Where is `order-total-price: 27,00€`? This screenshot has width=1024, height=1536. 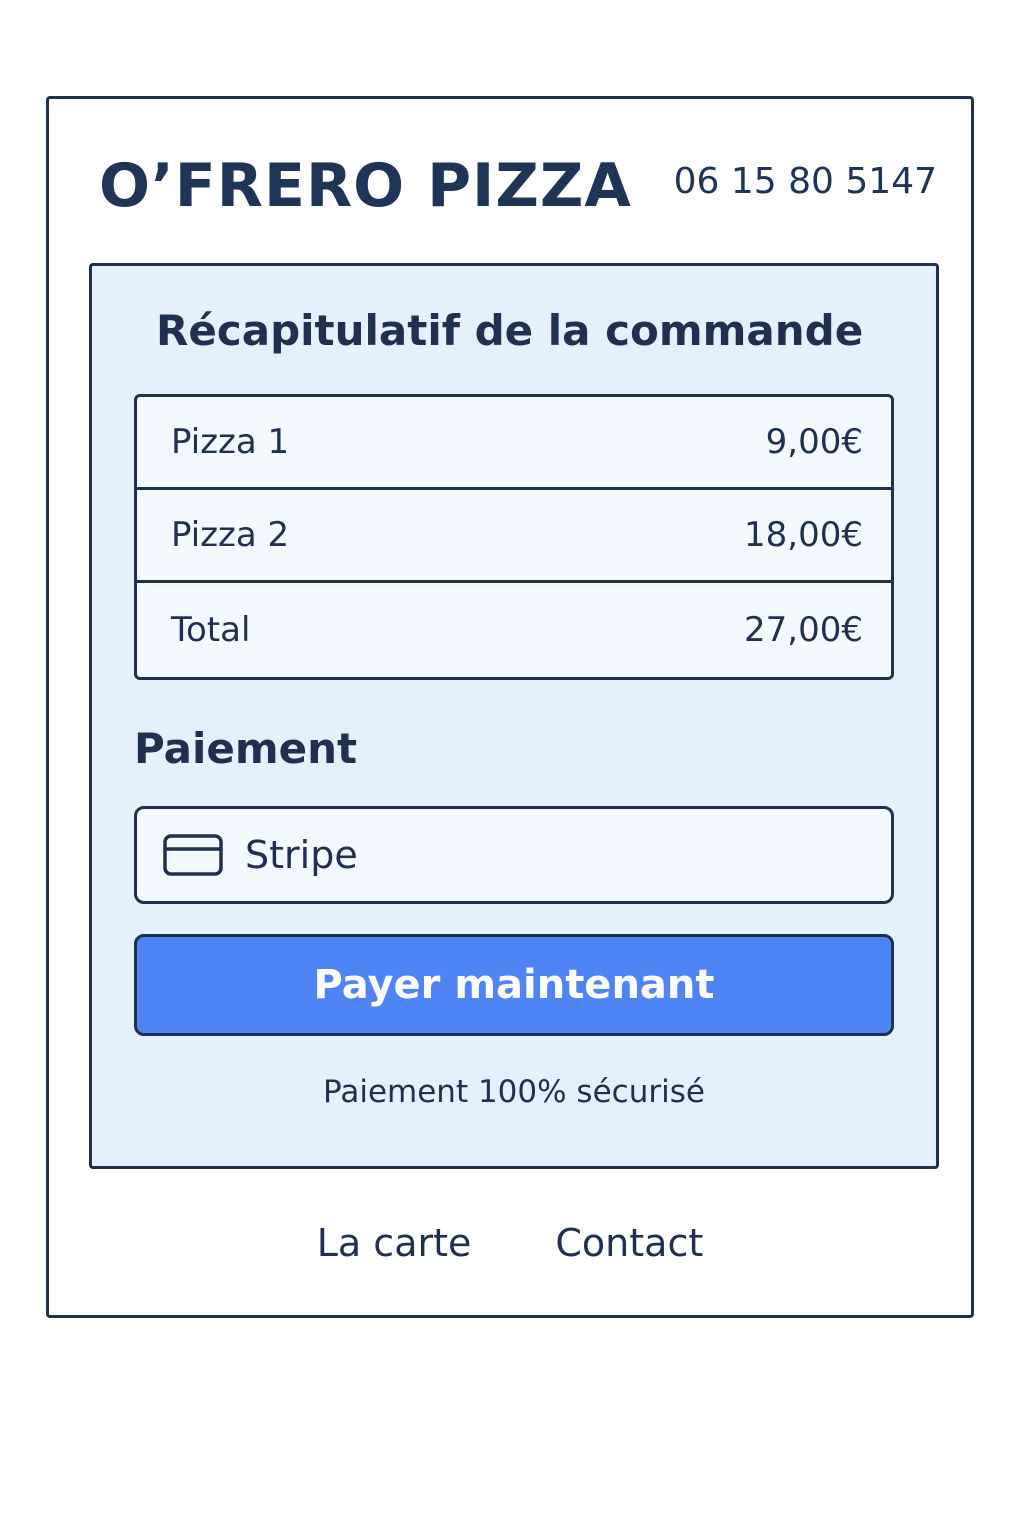
order-total-price: 27,00€ is located at coordinates (803, 629).